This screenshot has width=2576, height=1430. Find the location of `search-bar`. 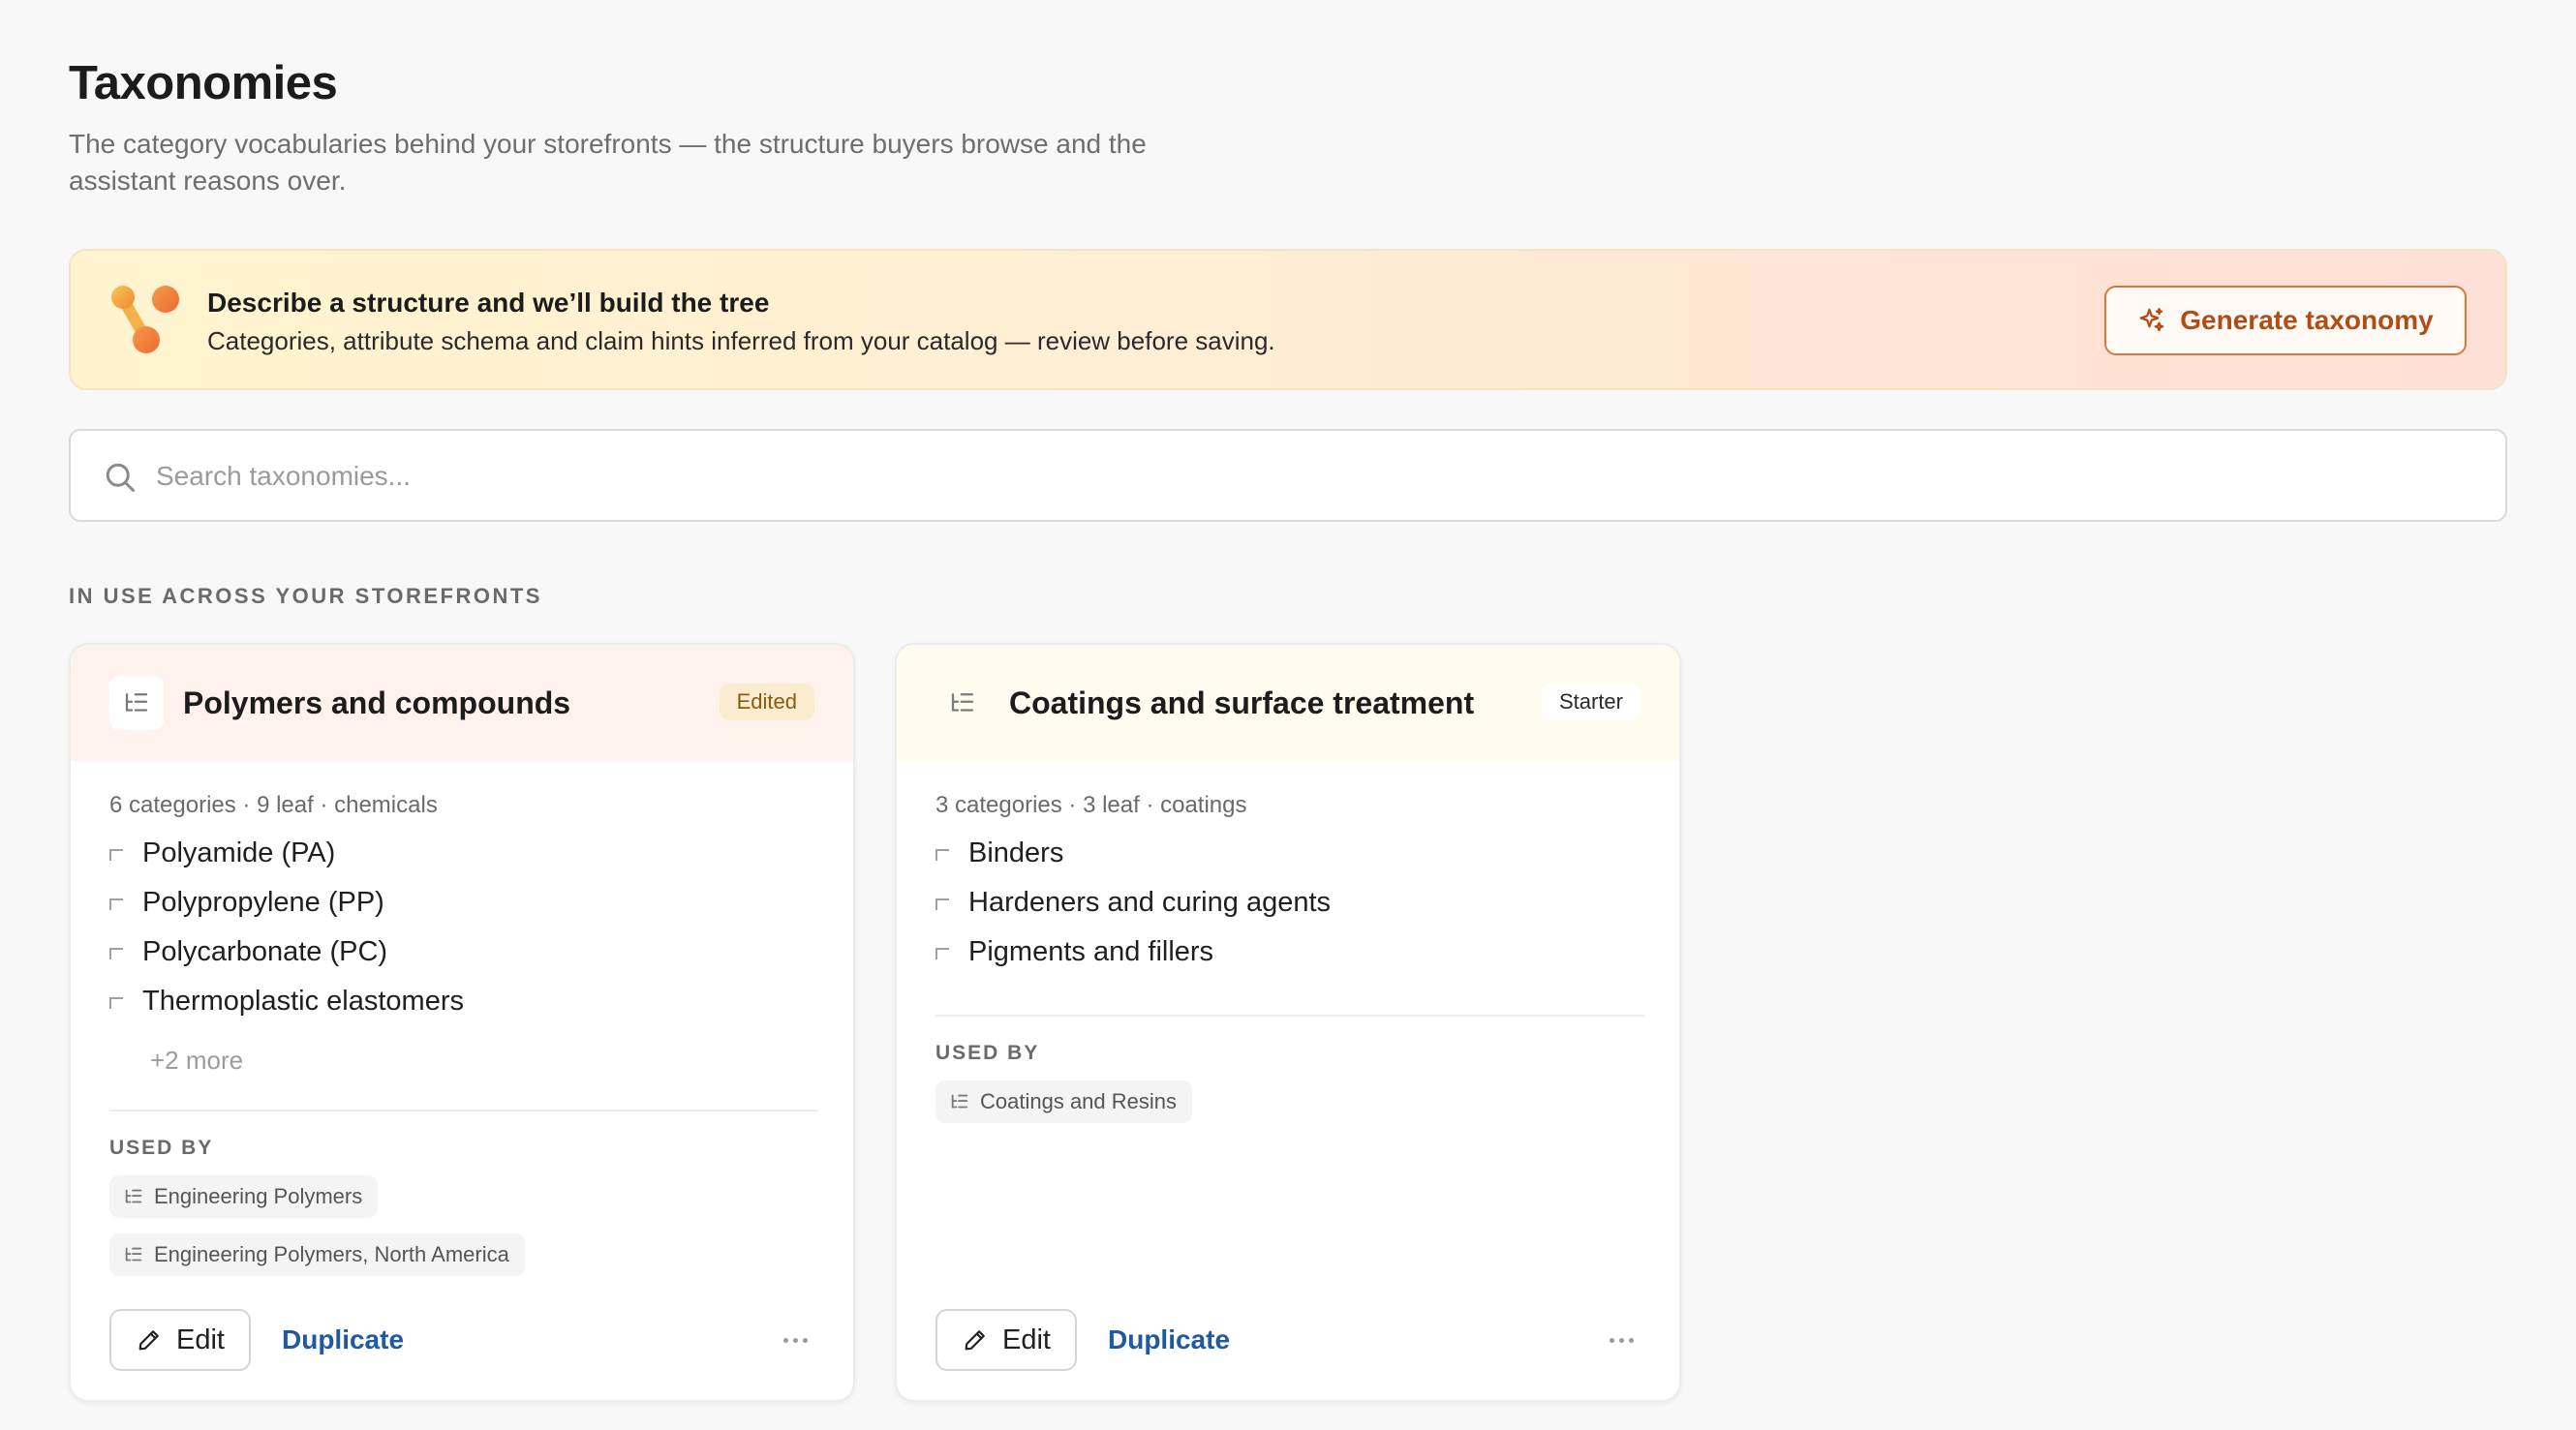

search-bar is located at coordinates (1288, 475).